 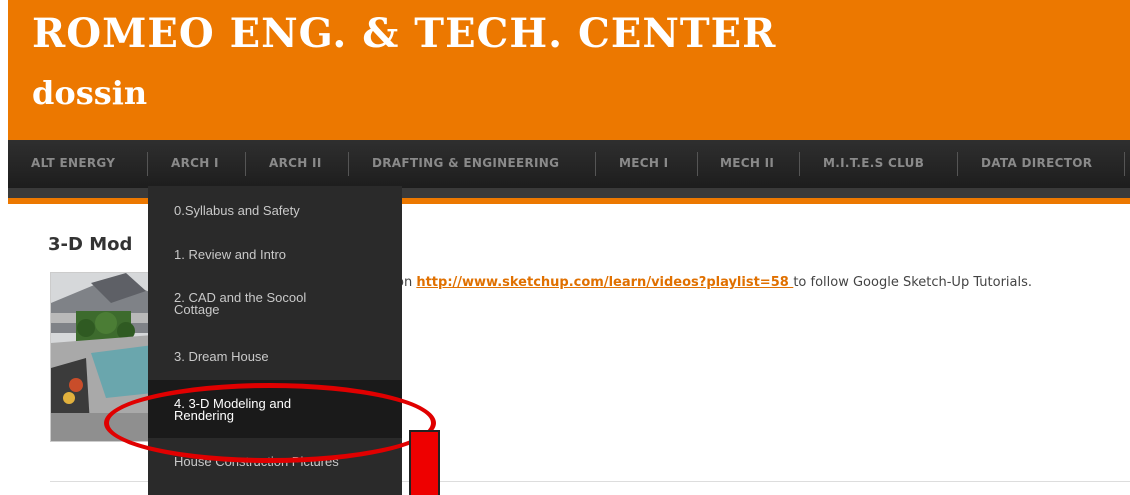 What do you see at coordinates (90, 244) in the screenshot?
I see `post-title: 3-D Mod` at bounding box center [90, 244].